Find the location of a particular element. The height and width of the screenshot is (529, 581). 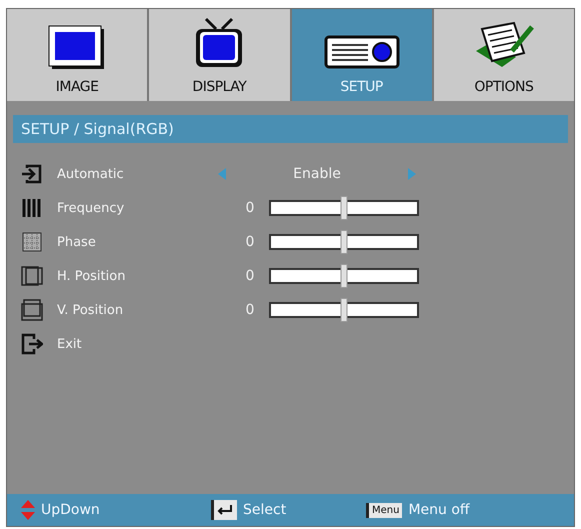

menu-tab: IMAGE is located at coordinates (77, 55).